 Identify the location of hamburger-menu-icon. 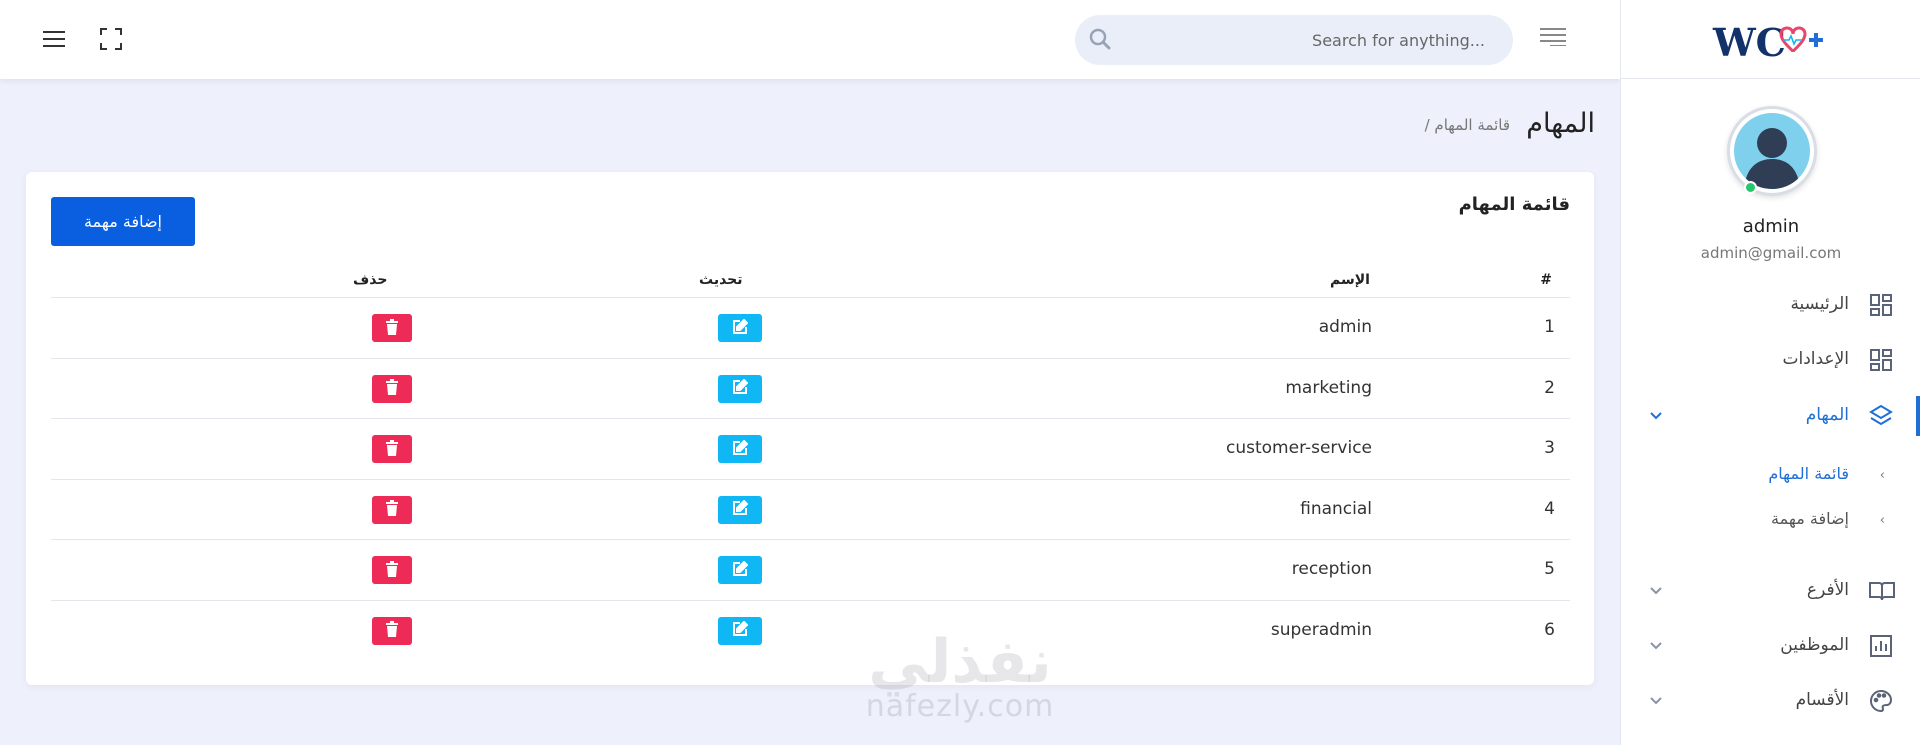
(54, 39).